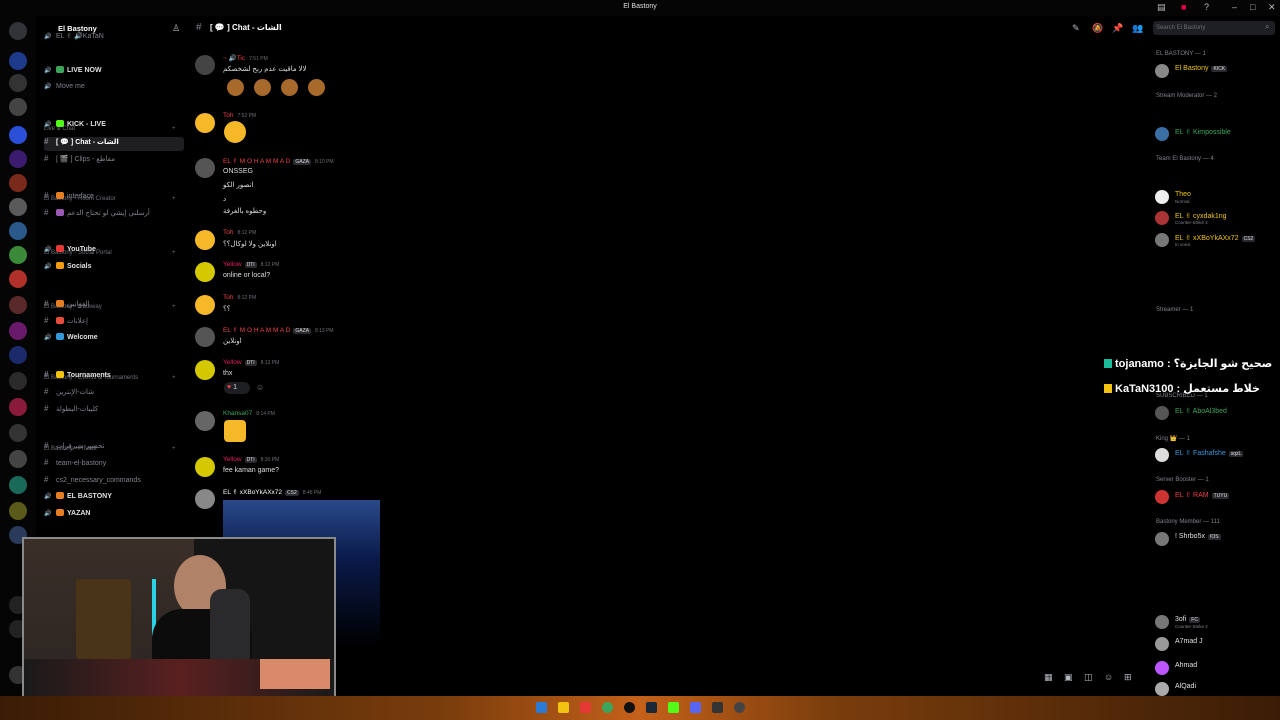  What do you see at coordinates (114, 394) in the screenshot?
I see `channel-item: # شات-الإنترين` at bounding box center [114, 394].